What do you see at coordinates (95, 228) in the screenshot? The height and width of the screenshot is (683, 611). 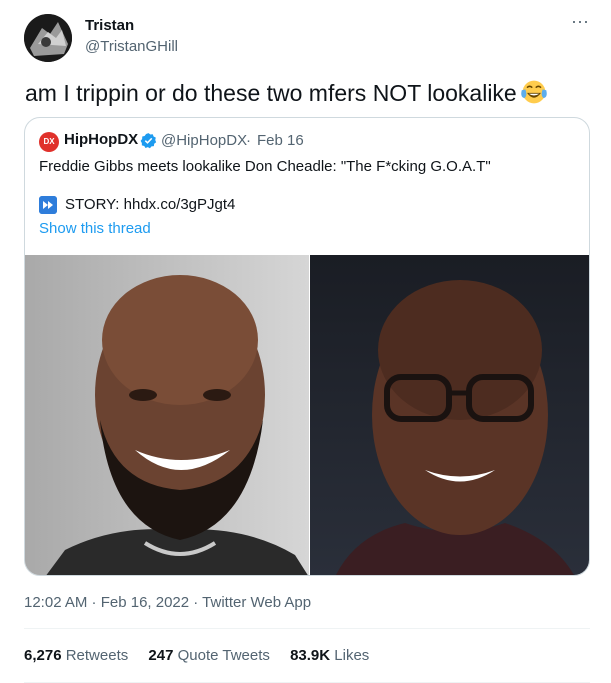 I see `show-thread-link: Show this thread` at bounding box center [95, 228].